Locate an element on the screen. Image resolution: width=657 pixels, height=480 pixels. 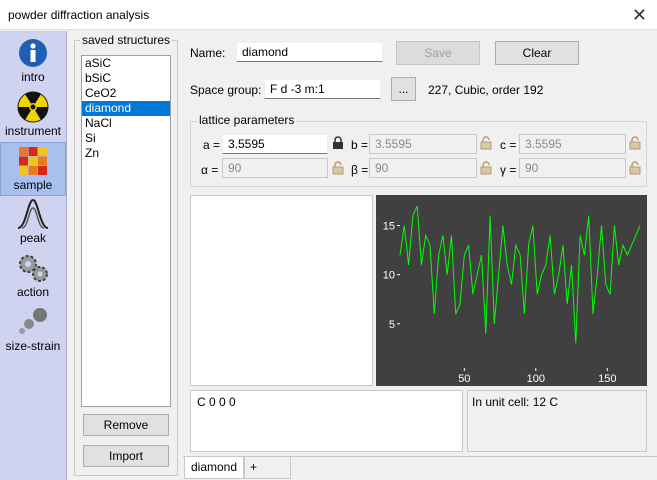
sidebar-item-label: peak is located at coordinates (33, 238).